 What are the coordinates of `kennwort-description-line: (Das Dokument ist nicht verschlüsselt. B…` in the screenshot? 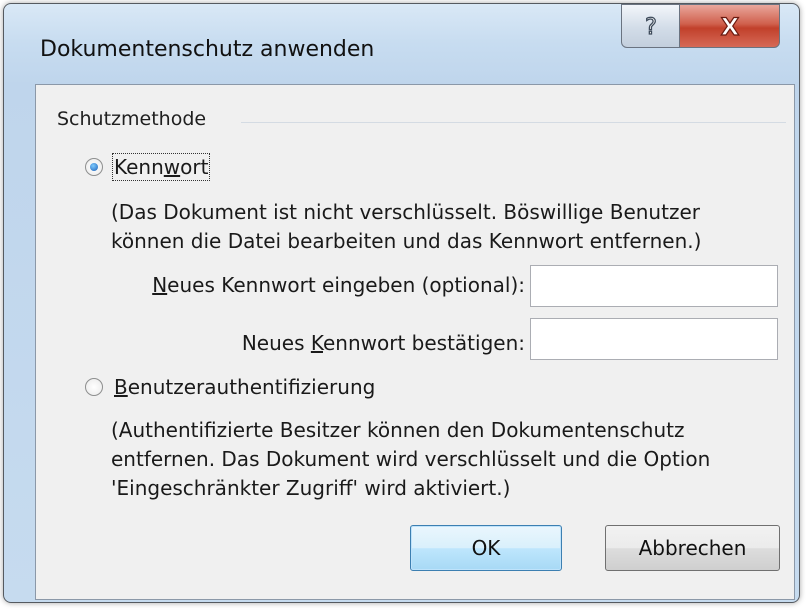 It's located at (405, 212).